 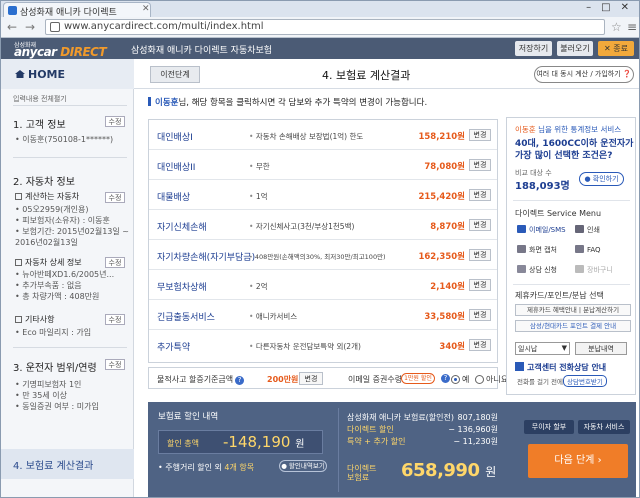 What do you see at coordinates (448, 470) in the screenshot?
I see `total-premium: 658,990 원` at bounding box center [448, 470].